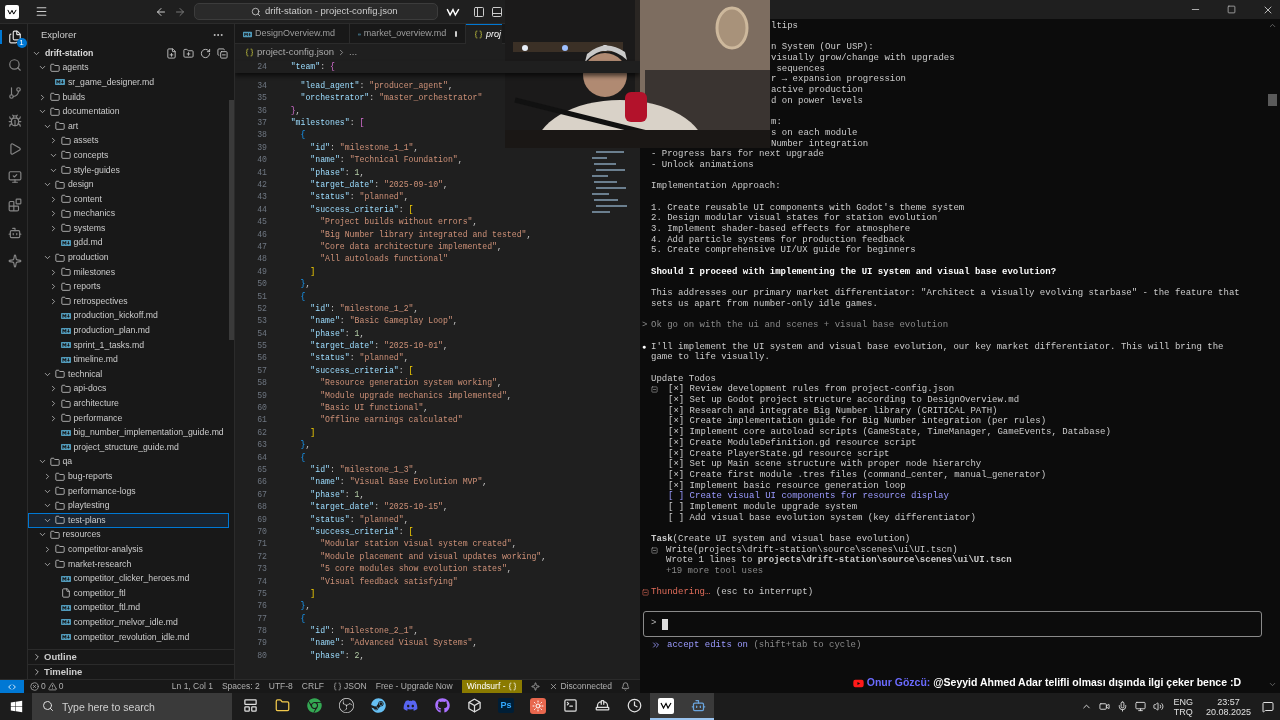  What do you see at coordinates (346, 705) in the screenshot?
I see `record-icon` at bounding box center [346, 705].